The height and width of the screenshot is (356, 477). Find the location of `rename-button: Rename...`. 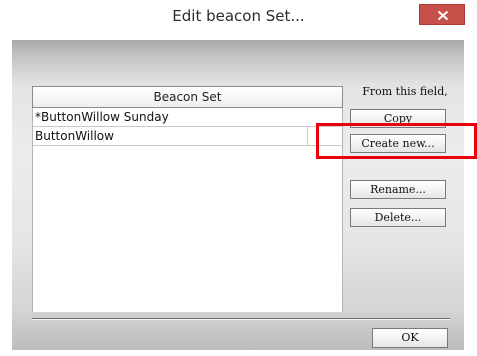

rename-button: Rename... is located at coordinates (398, 189).